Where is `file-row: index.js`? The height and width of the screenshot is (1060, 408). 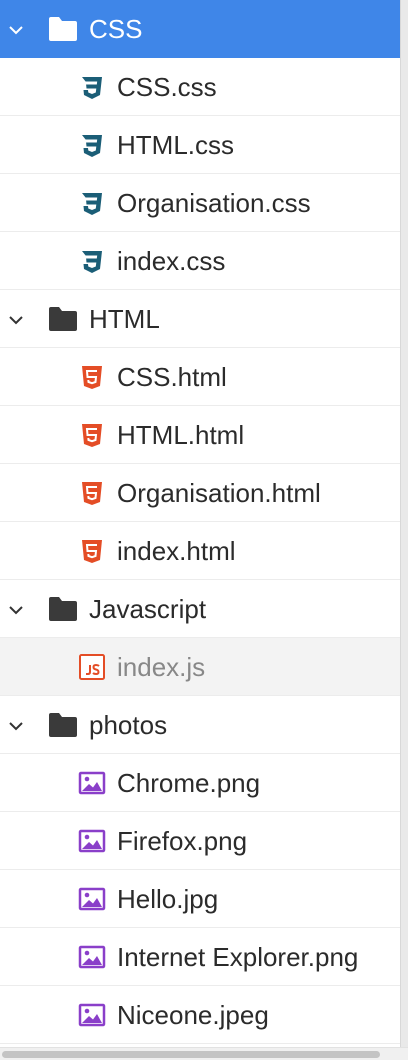 file-row: index.js is located at coordinates (200, 667).